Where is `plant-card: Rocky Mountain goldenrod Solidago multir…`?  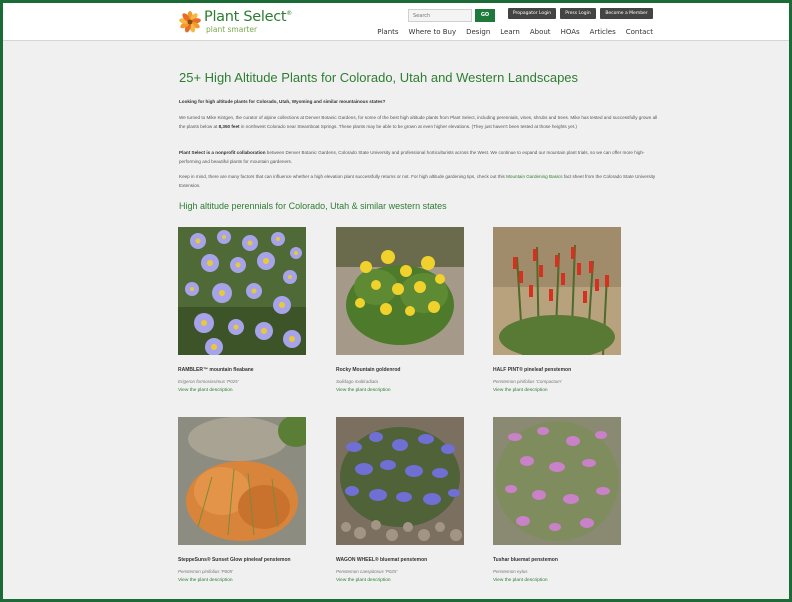 plant-card: Rocky Mountain goldenrod Solidago multir… is located at coordinates (400, 310).